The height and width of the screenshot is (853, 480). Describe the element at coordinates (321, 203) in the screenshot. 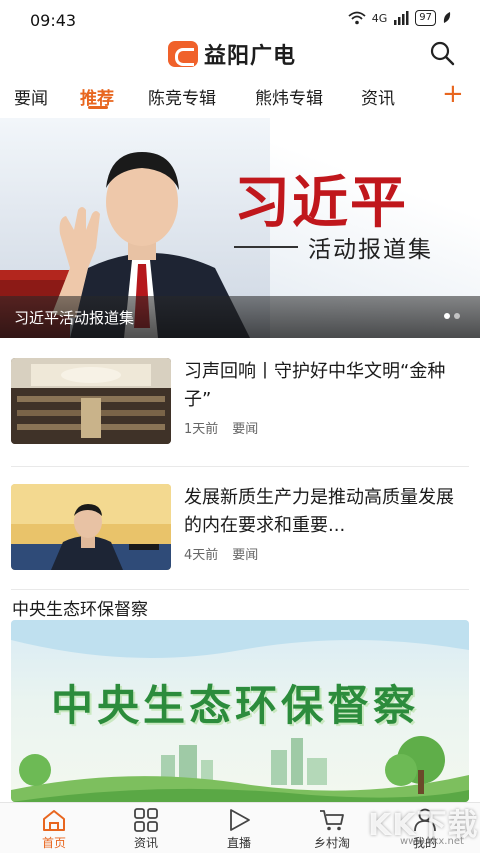

I see `banner-title: 习近平` at that location.